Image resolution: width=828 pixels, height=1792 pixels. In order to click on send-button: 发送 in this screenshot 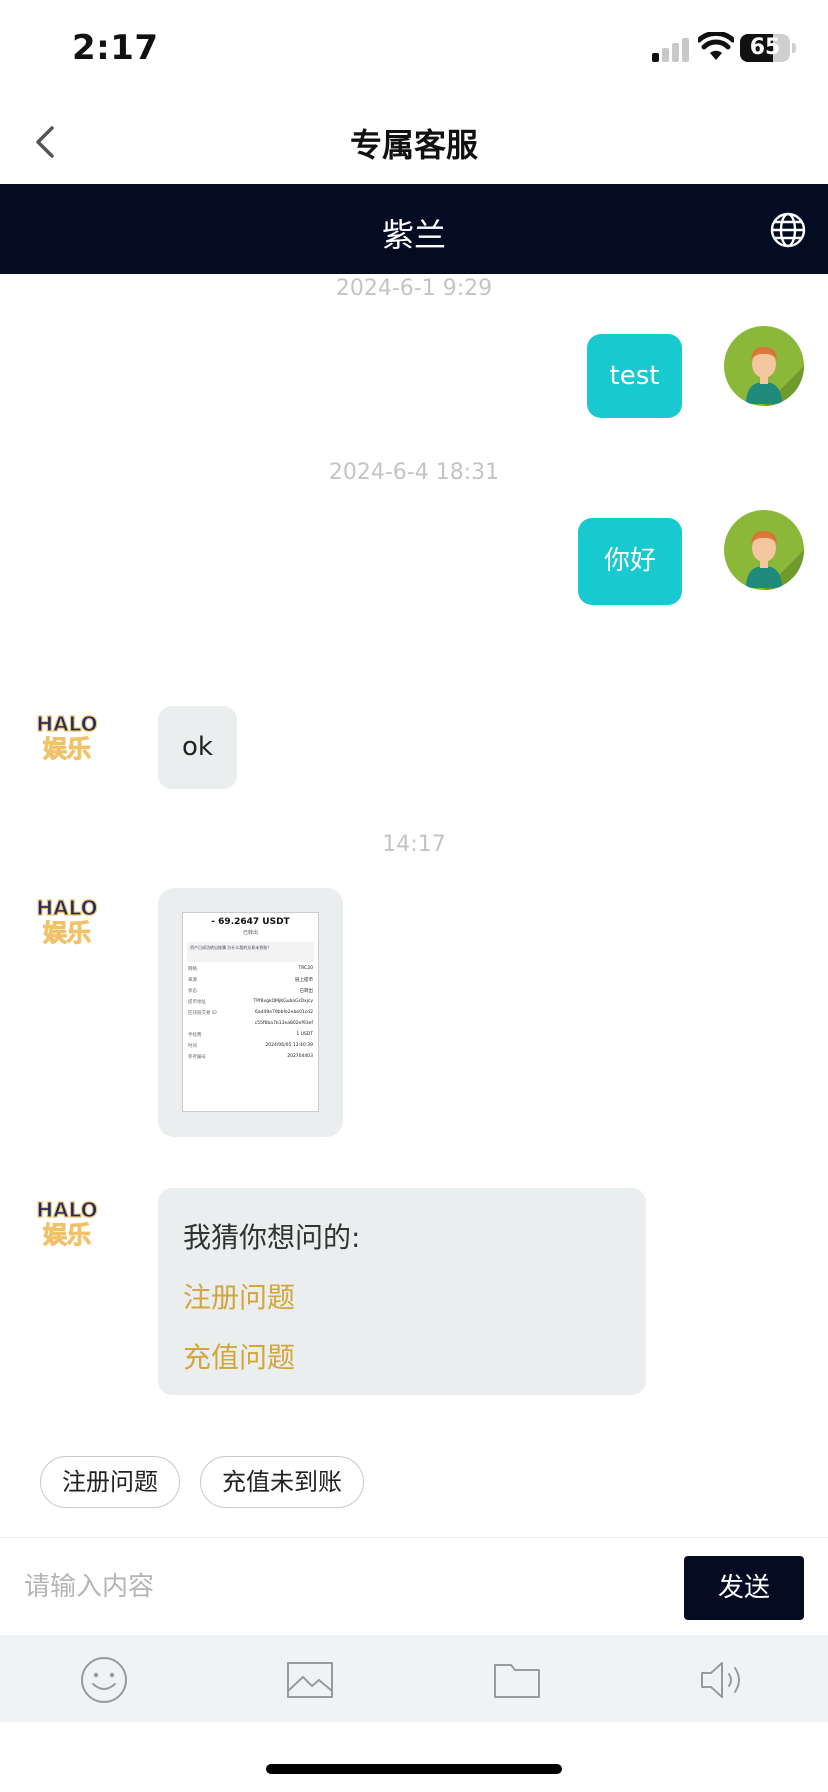, I will do `click(744, 1588)`.